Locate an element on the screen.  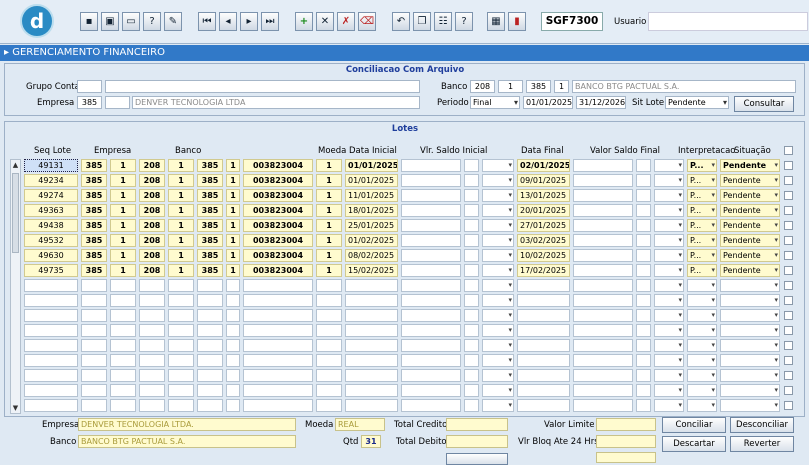
empresa-code-input: 385 is located at coordinates (89, 102).